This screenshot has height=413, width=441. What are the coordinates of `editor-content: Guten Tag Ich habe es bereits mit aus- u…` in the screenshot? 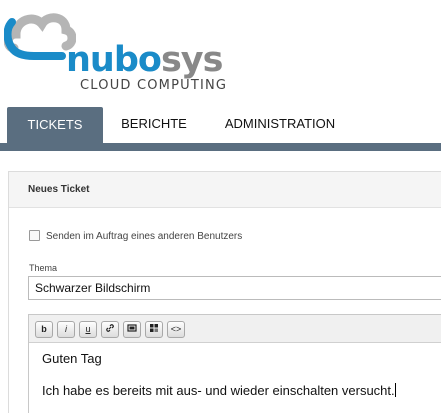 It's located at (235, 371).